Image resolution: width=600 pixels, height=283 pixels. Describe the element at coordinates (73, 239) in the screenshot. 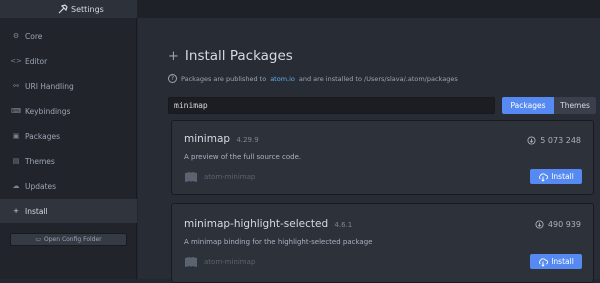

I see `open-config-folder-label: Open Config Folder` at that location.